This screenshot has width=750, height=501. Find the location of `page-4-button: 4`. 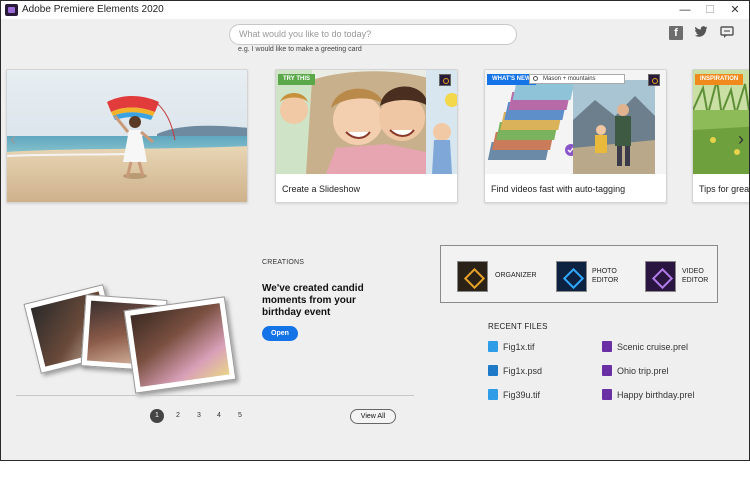

page-4-button: 4 is located at coordinates (219, 416).